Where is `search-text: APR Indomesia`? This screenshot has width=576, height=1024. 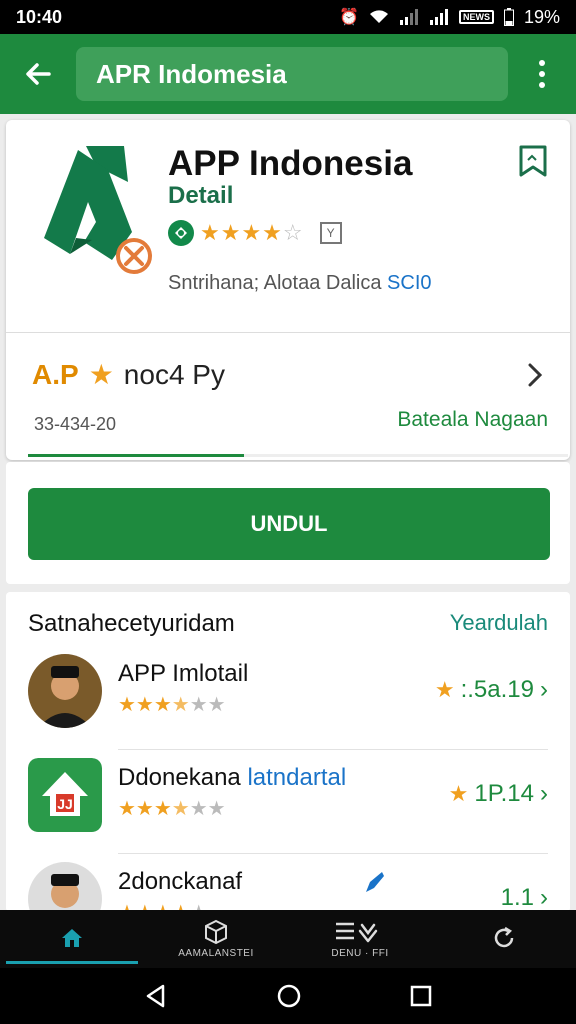 search-text: APR Indomesia is located at coordinates (191, 73).